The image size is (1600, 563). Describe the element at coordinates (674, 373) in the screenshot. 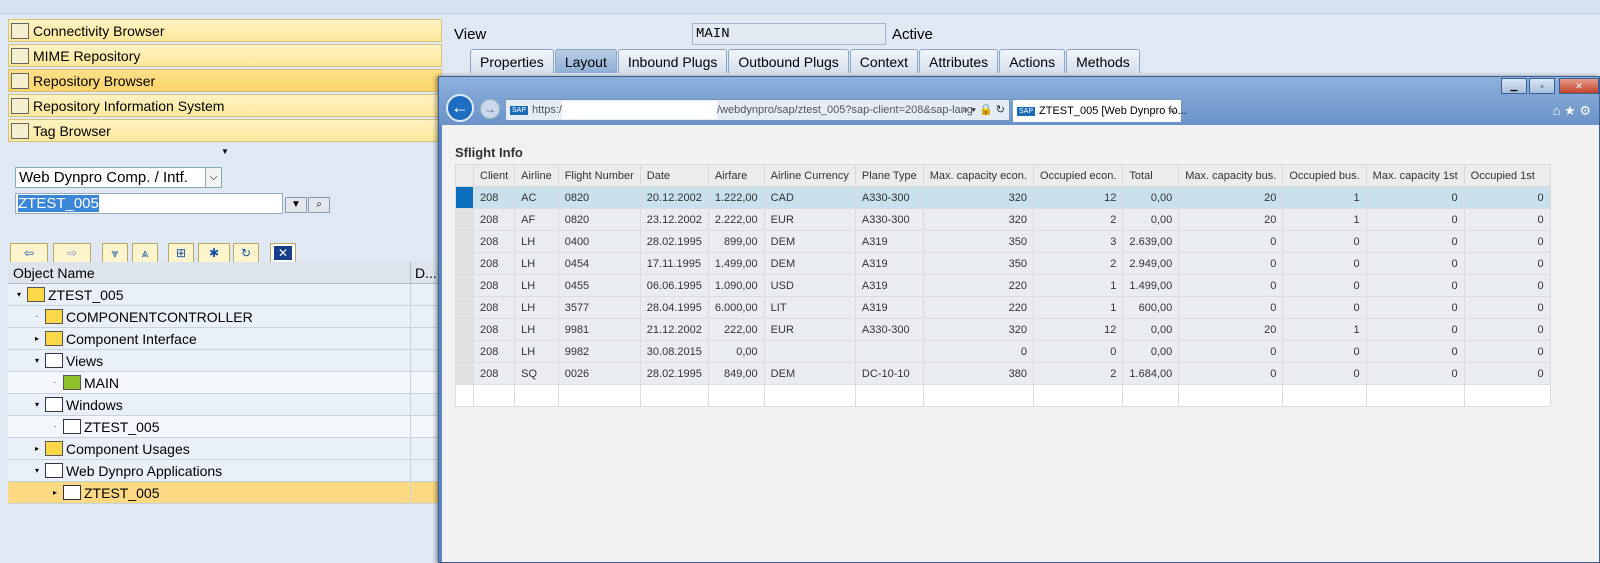

I see `table-cell: 28.02.1995` at that location.